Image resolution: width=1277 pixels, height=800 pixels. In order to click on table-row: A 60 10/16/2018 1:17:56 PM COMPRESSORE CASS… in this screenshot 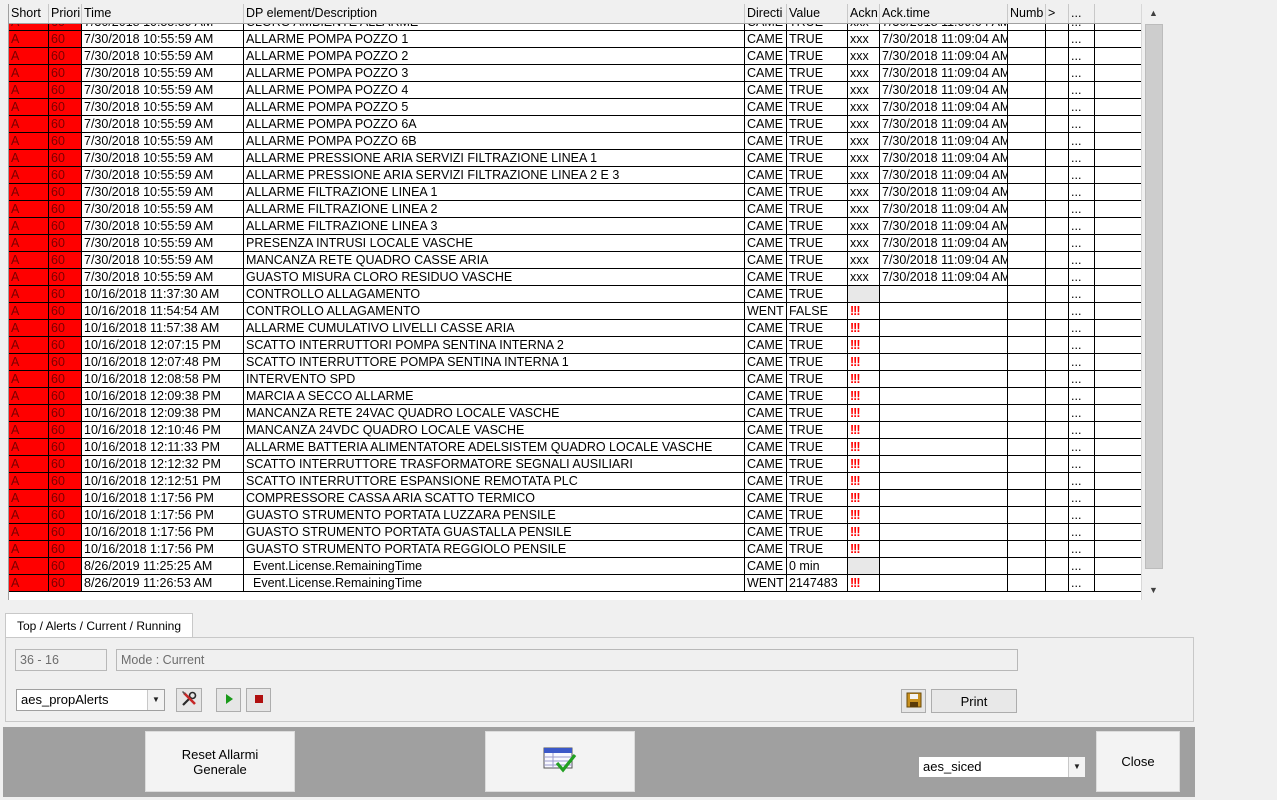, I will do `click(575, 498)`.